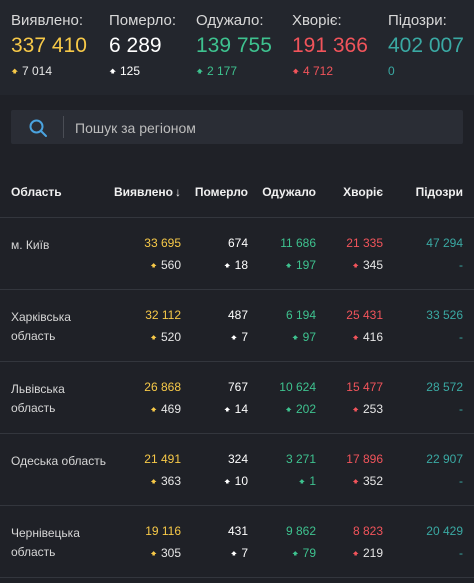 This screenshot has height=583, width=474. Describe the element at coordinates (41, 326) in the screenshot. I see `region-name: Харківська область` at that location.